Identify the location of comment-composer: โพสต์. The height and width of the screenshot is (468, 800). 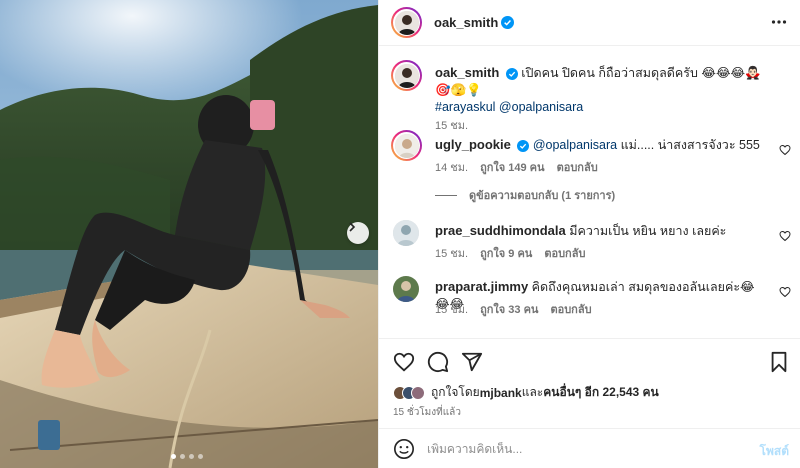
(589, 448).